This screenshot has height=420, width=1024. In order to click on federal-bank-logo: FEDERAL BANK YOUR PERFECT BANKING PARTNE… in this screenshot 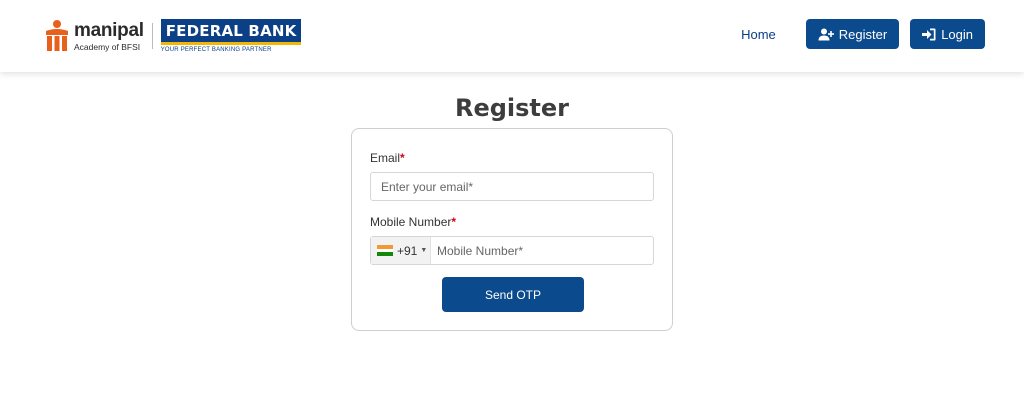, I will do `click(231, 36)`.